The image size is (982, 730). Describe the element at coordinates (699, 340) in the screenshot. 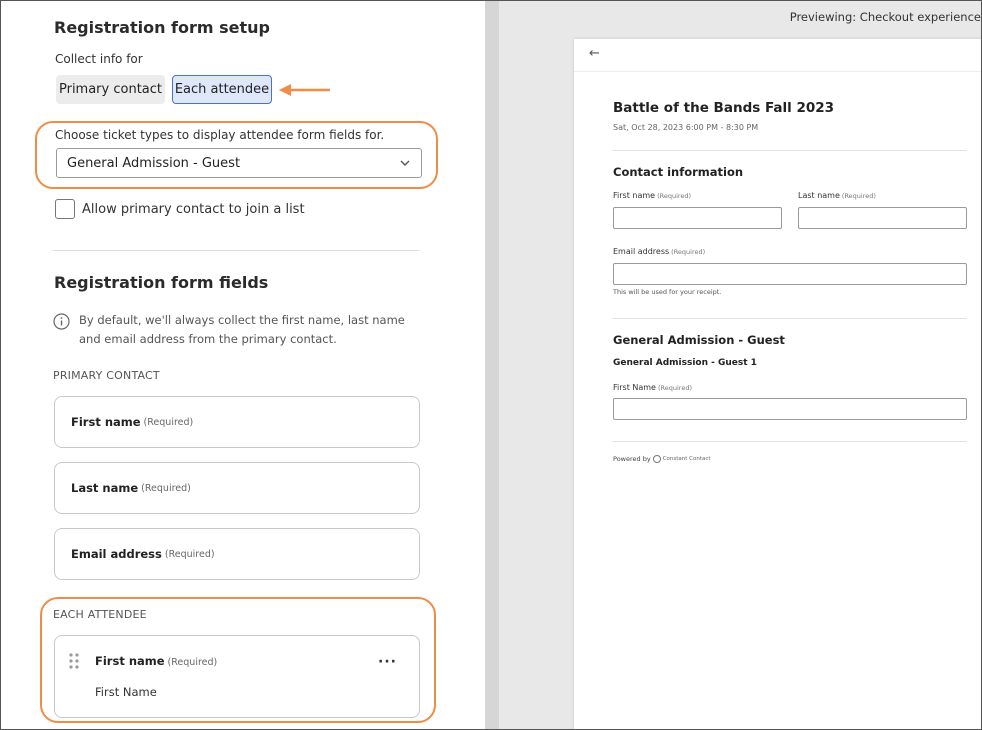

I see `ticket-section-heading: General Admission - Guest` at that location.